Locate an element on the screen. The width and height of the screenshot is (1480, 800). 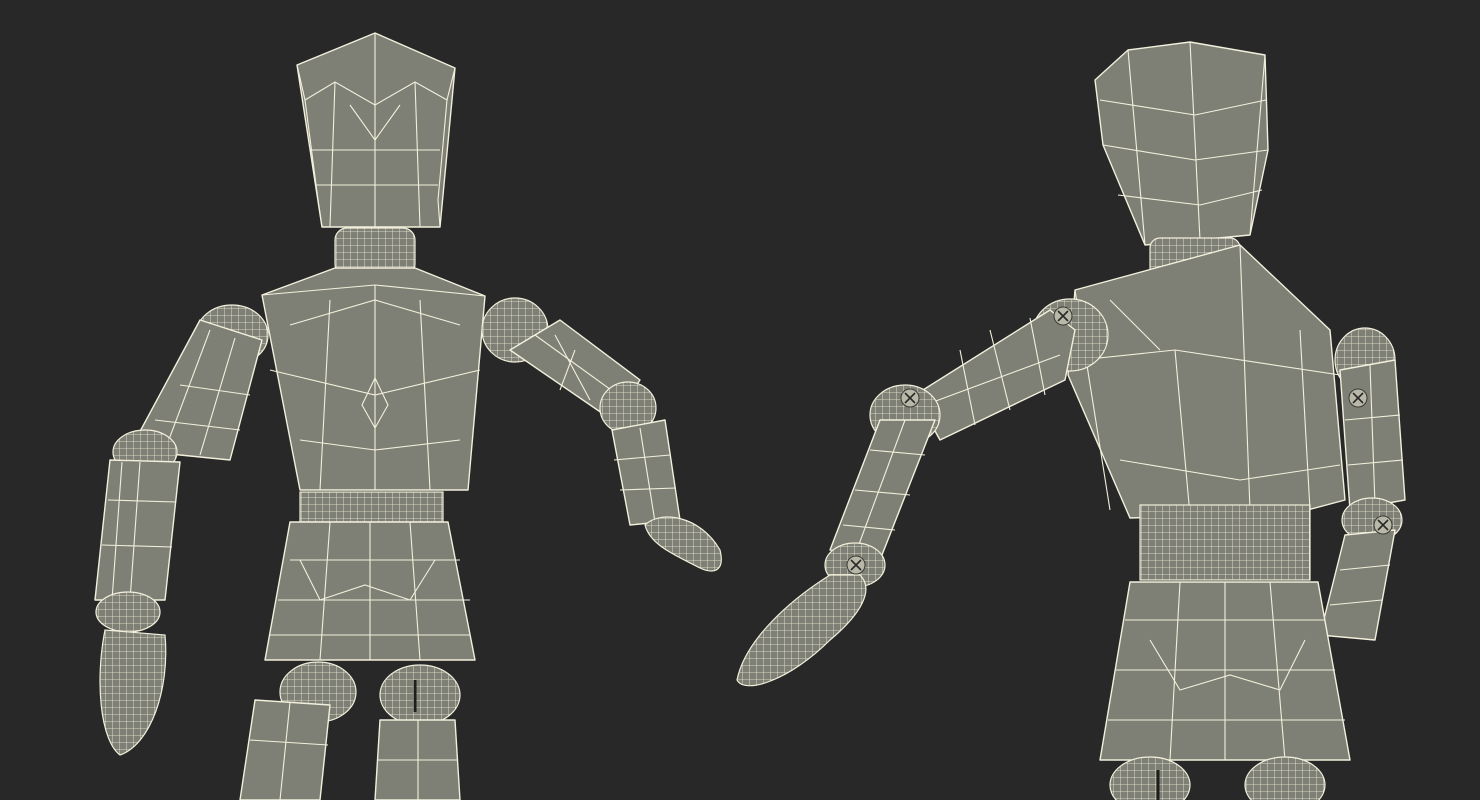
front-head is located at coordinates (376, 130).